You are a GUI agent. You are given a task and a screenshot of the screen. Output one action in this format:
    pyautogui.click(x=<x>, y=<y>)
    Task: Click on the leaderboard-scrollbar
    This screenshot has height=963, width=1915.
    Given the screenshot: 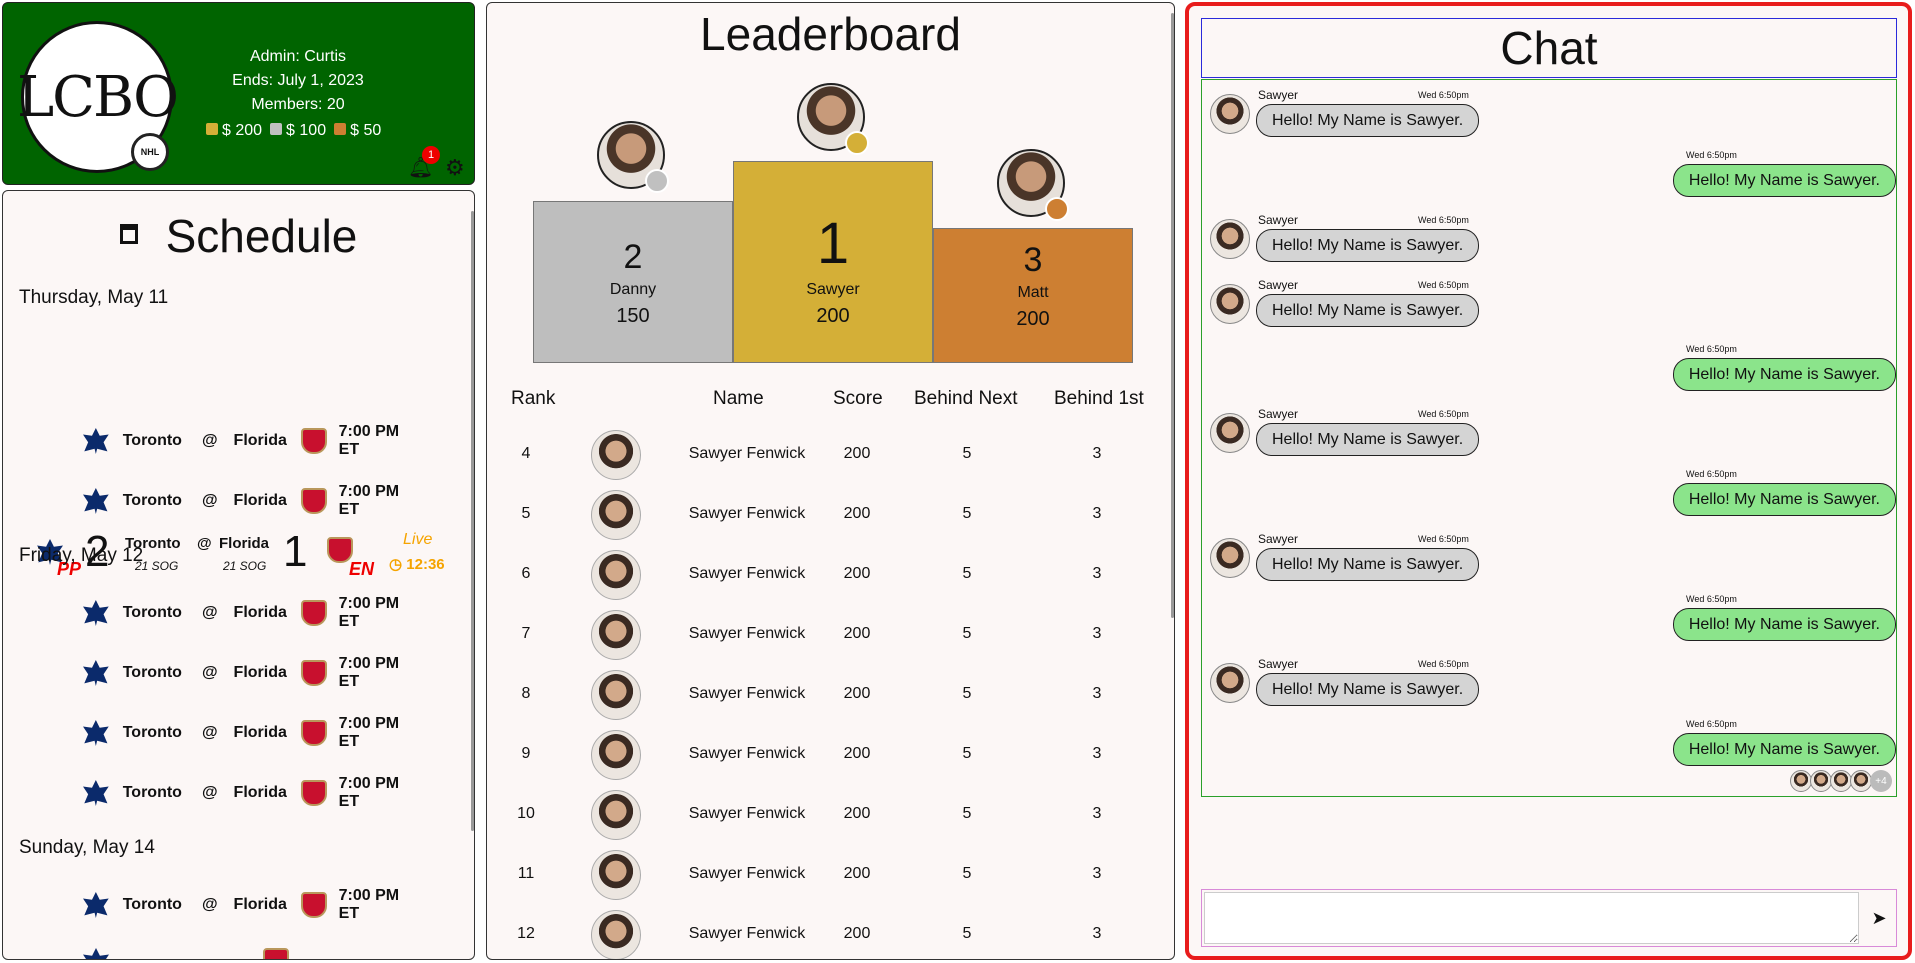 What is the action you would take?
    pyautogui.click(x=1172, y=315)
    